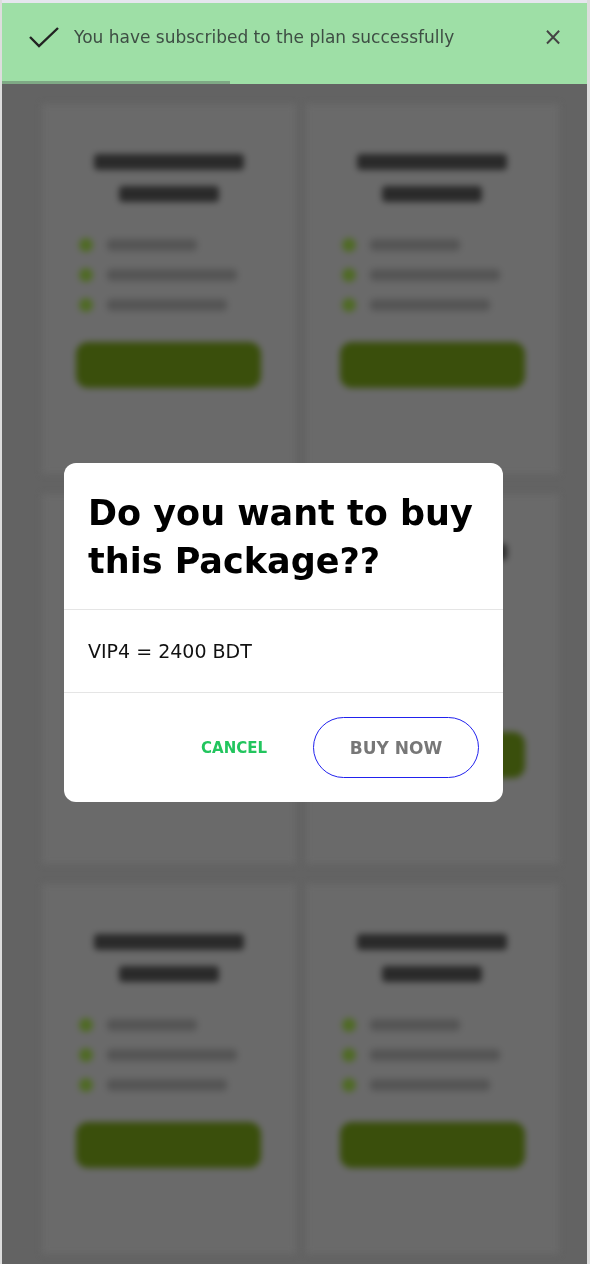 This screenshot has width=590, height=1264. What do you see at coordinates (265, 37) in the screenshot?
I see `toast-message: You have subscribed to the plan successfully` at bounding box center [265, 37].